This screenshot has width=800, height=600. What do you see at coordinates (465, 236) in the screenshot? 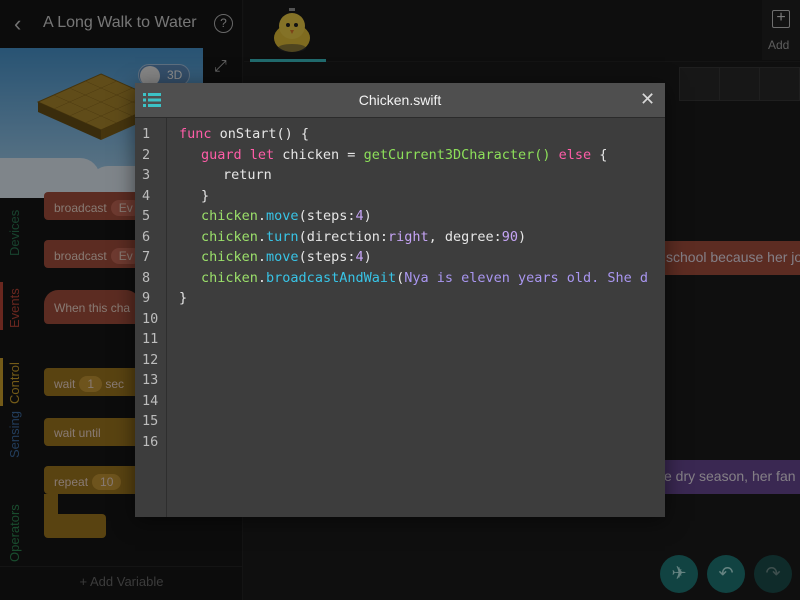
I see `code-text: , degree:` at bounding box center [465, 236].